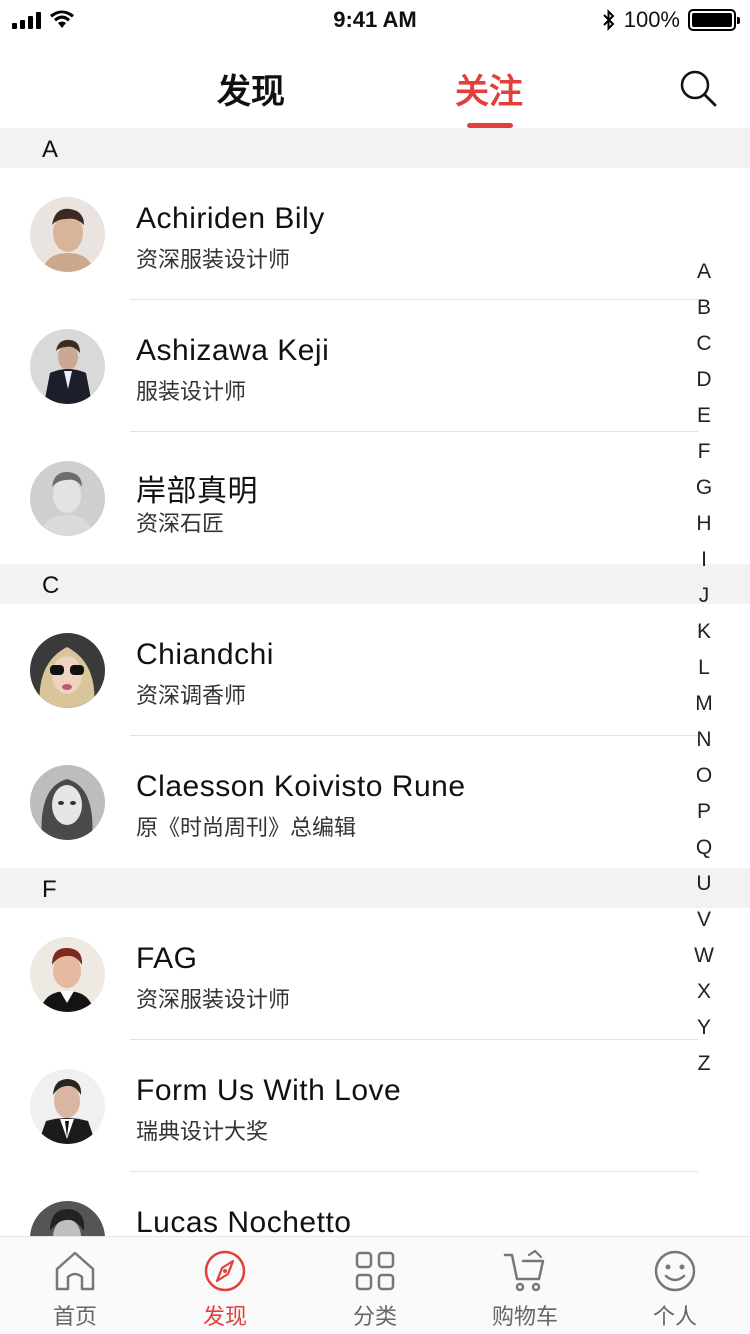 This screenshot has height=1334, width=750. I want to click on home-icon, so click(75, 1271).